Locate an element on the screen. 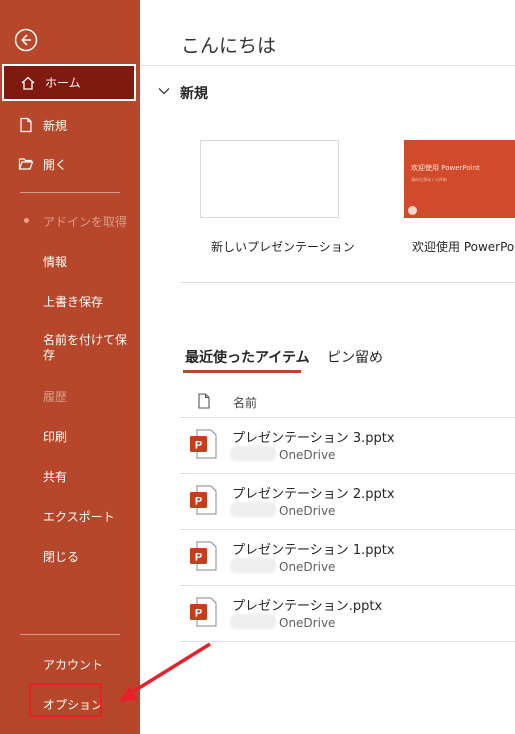 Image resolution: width=515 pixels, height=734 pixels. folder-open-icon is located at coordinates (26, 164).